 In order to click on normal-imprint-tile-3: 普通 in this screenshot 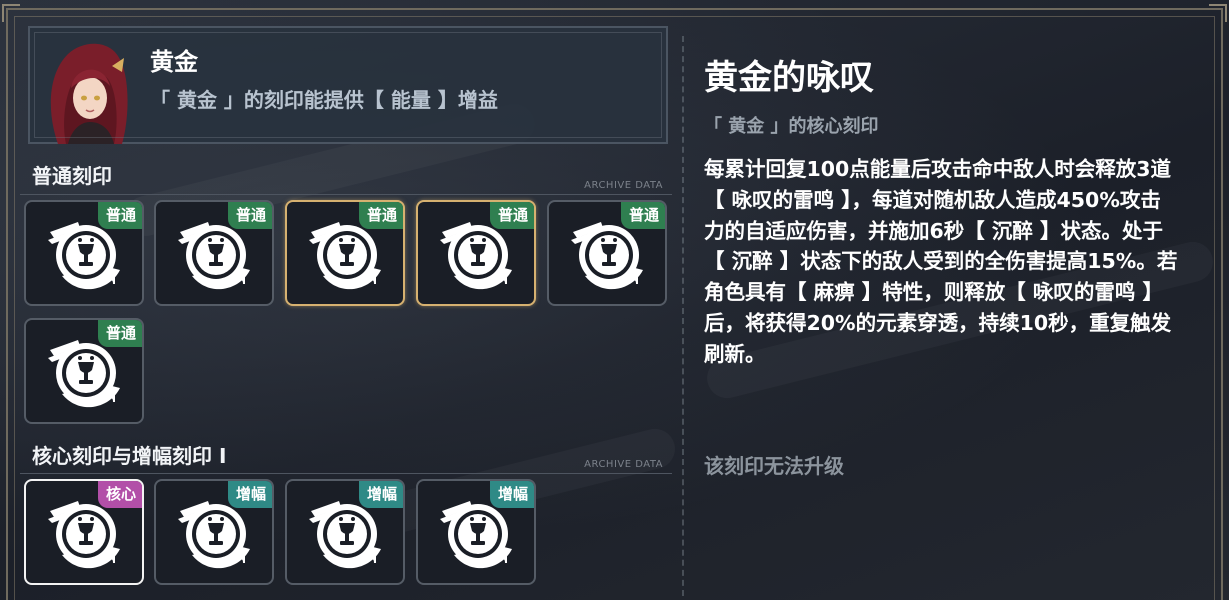, I will do `click(345, 253)`.